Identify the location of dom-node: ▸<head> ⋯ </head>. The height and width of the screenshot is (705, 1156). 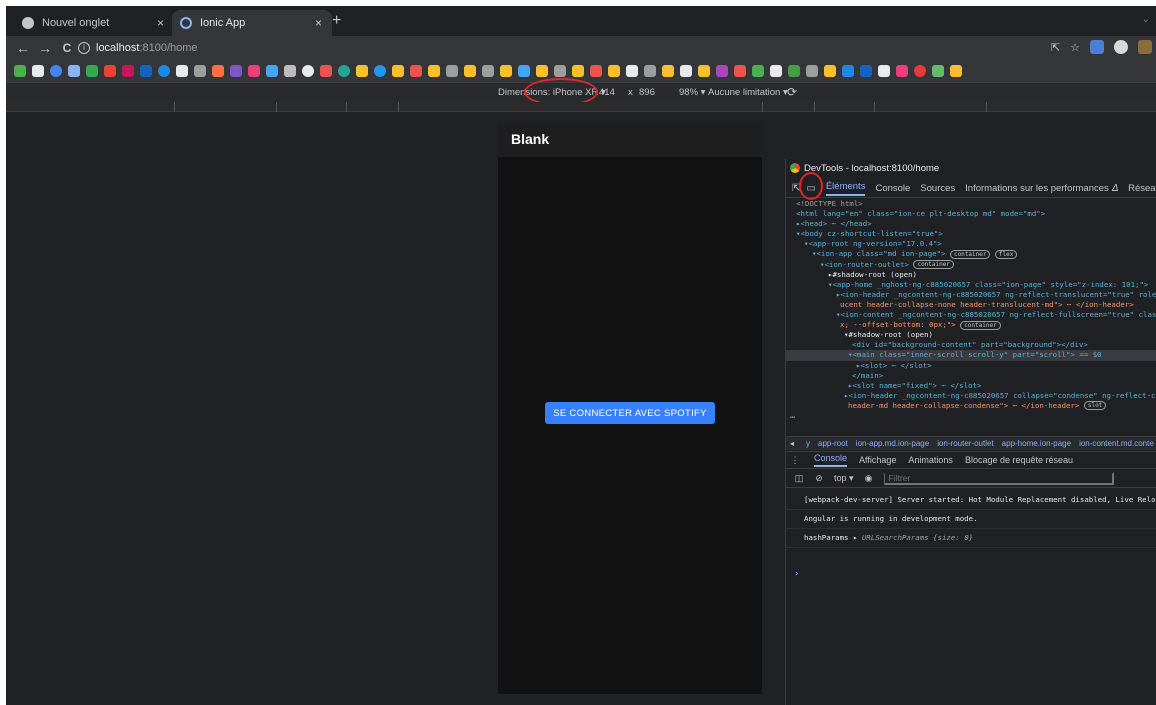
(971, 224).